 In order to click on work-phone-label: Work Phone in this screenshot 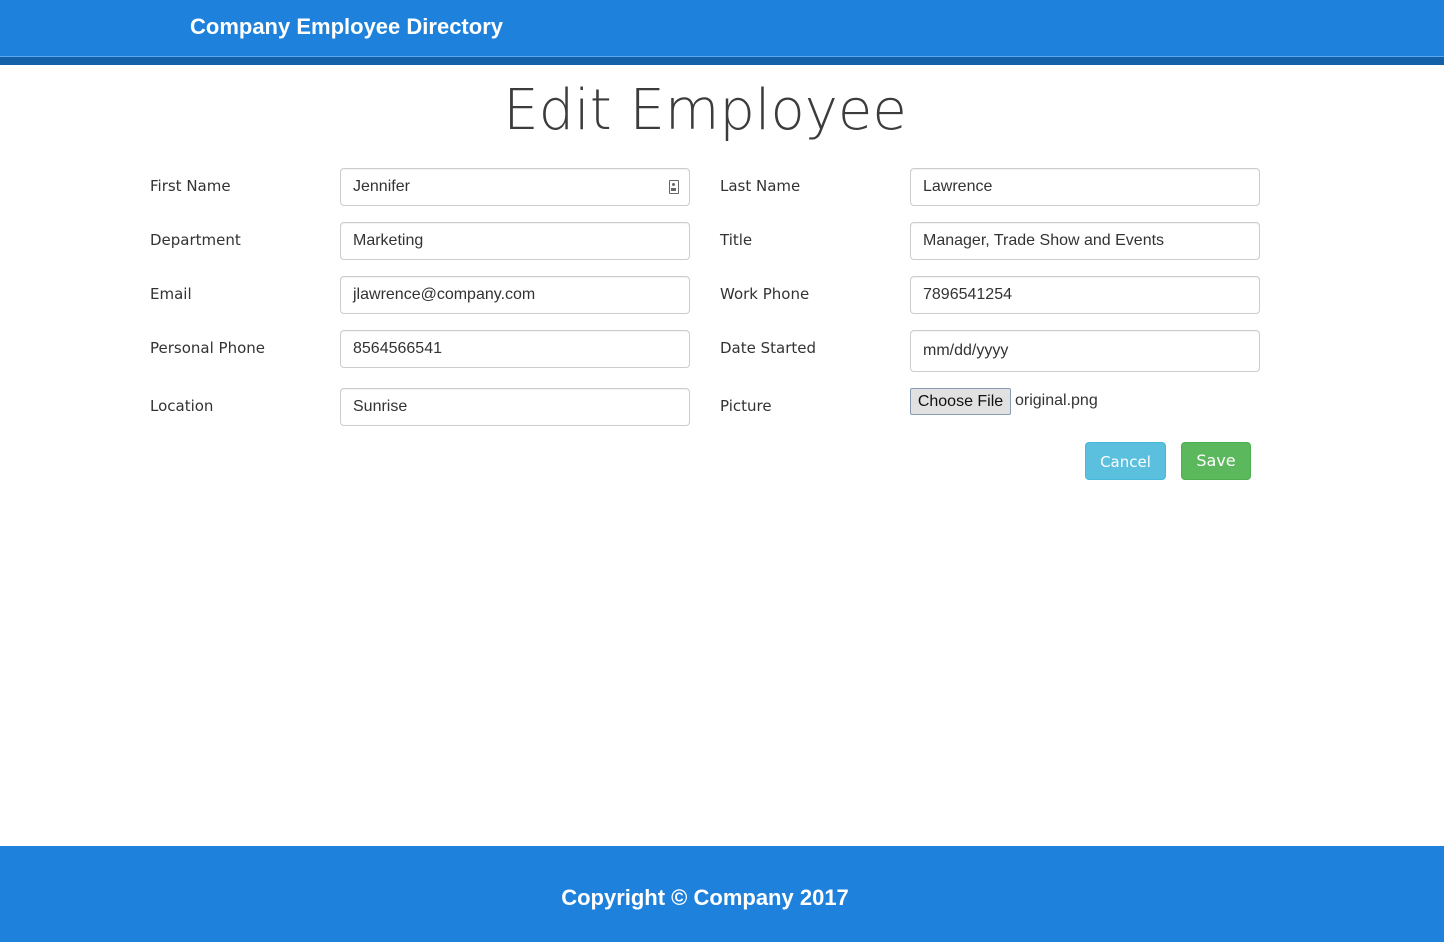, I will do `click(765, 294)`.